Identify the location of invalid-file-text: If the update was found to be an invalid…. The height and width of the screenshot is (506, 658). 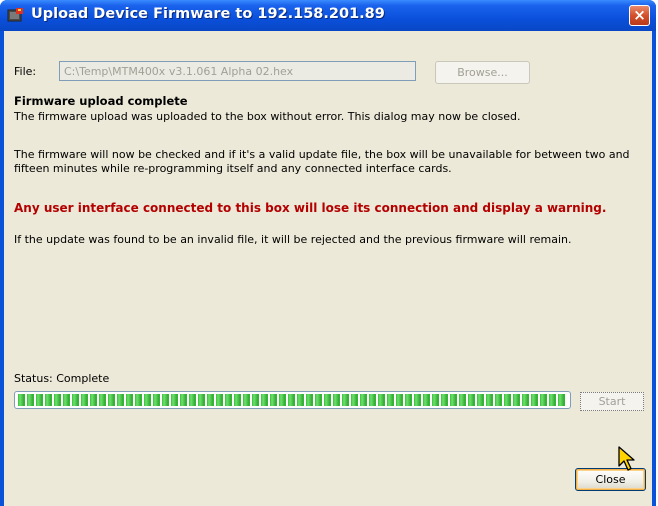
(293, 239).